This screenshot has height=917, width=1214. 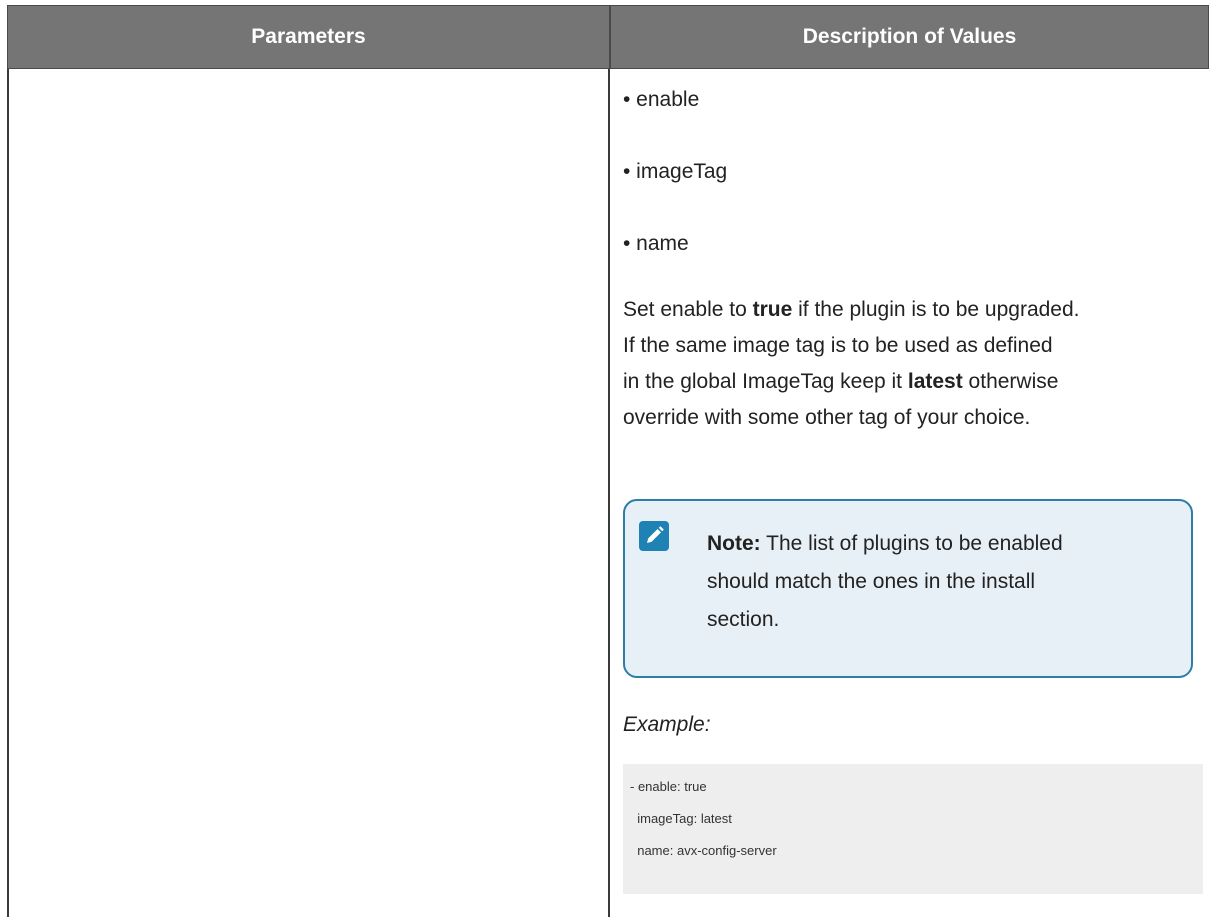 What do you see at coordinates (743, 619) in the screenshot?
I see `note-line-3: section.` at bounding box center [743, 619].